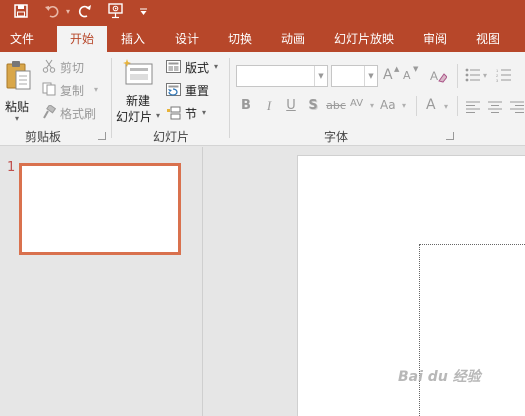 This screenshot has height=416, width=525. I want to click on clear-formatting-icon: A, so click(438, 76).